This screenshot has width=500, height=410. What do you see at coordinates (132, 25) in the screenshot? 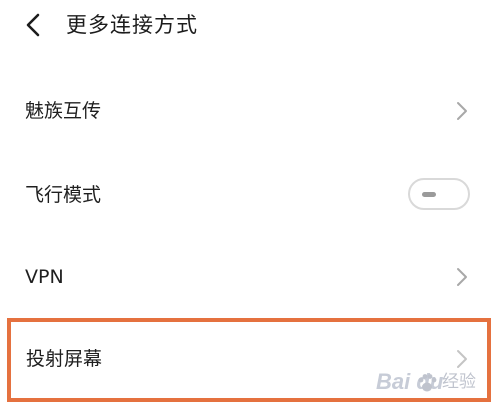
I see `page-title: 更多连接方式` at bounding box center [132, 25].